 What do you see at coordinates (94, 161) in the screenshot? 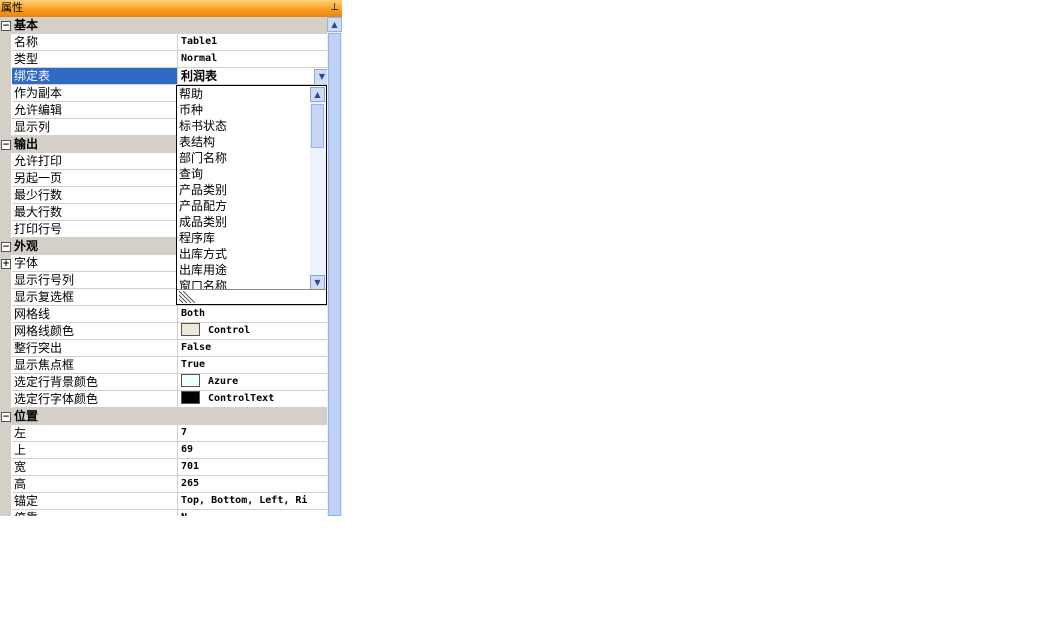
I see `property-label: 允许打印` at bounding box center [94, 161].